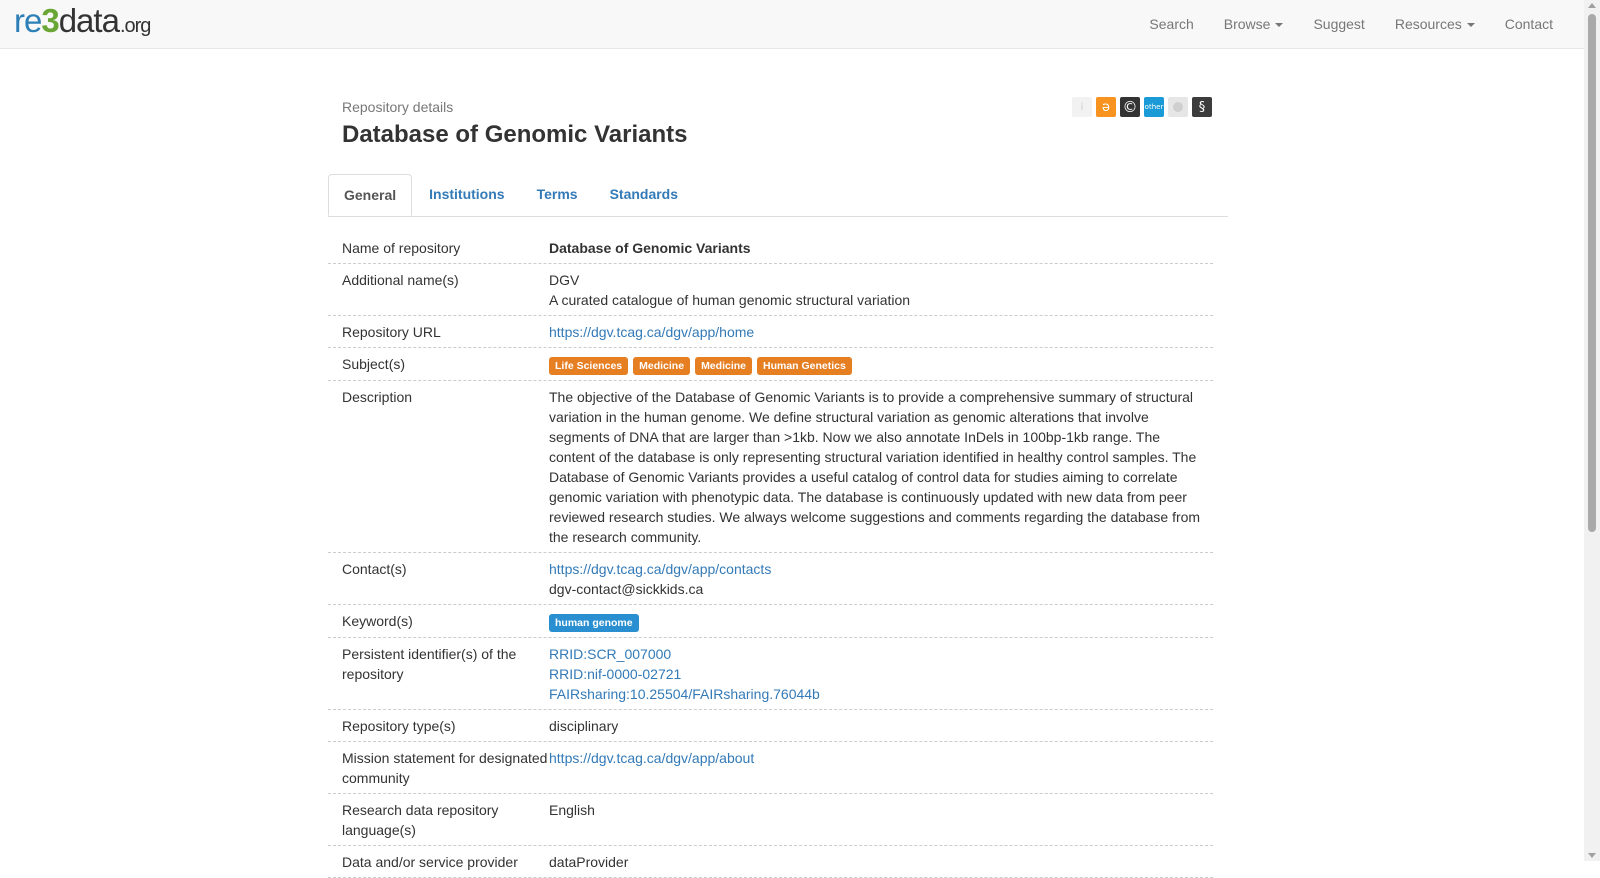 The width and height of the screenshot is (1600, 878). Describe the element at coordinates (770, 621) in the screenshot. I see `row-keywords: Keyword(s) human genome` at that location.